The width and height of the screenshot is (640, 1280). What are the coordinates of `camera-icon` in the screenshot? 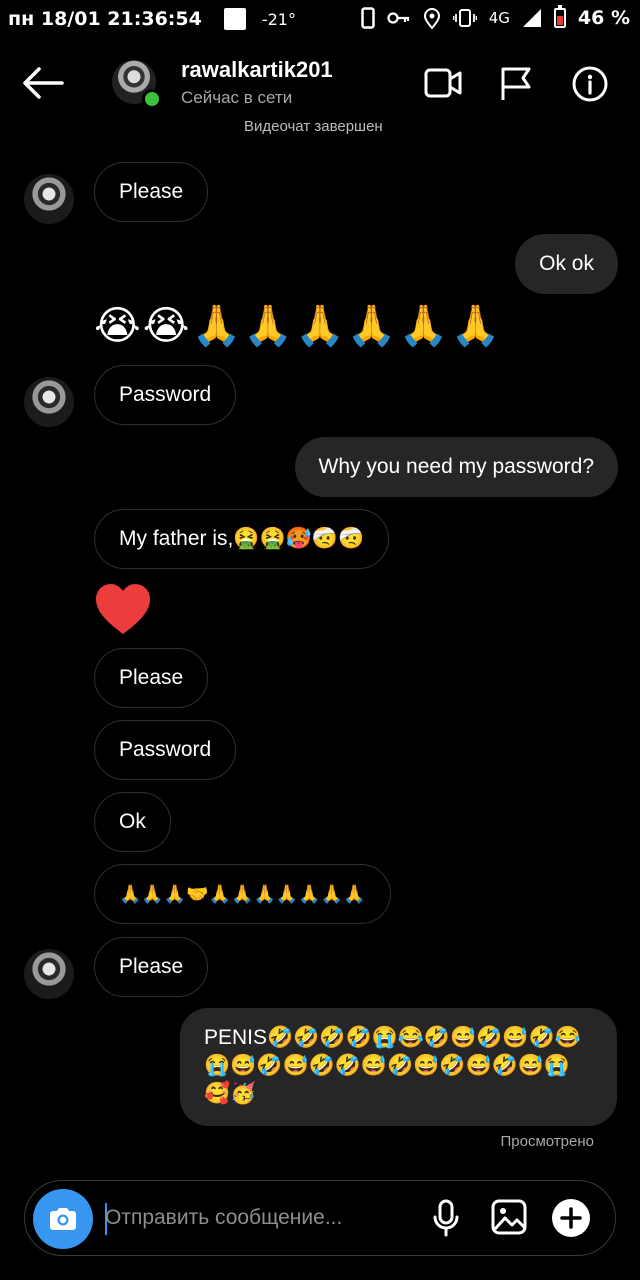 It's located at (63, 1219).